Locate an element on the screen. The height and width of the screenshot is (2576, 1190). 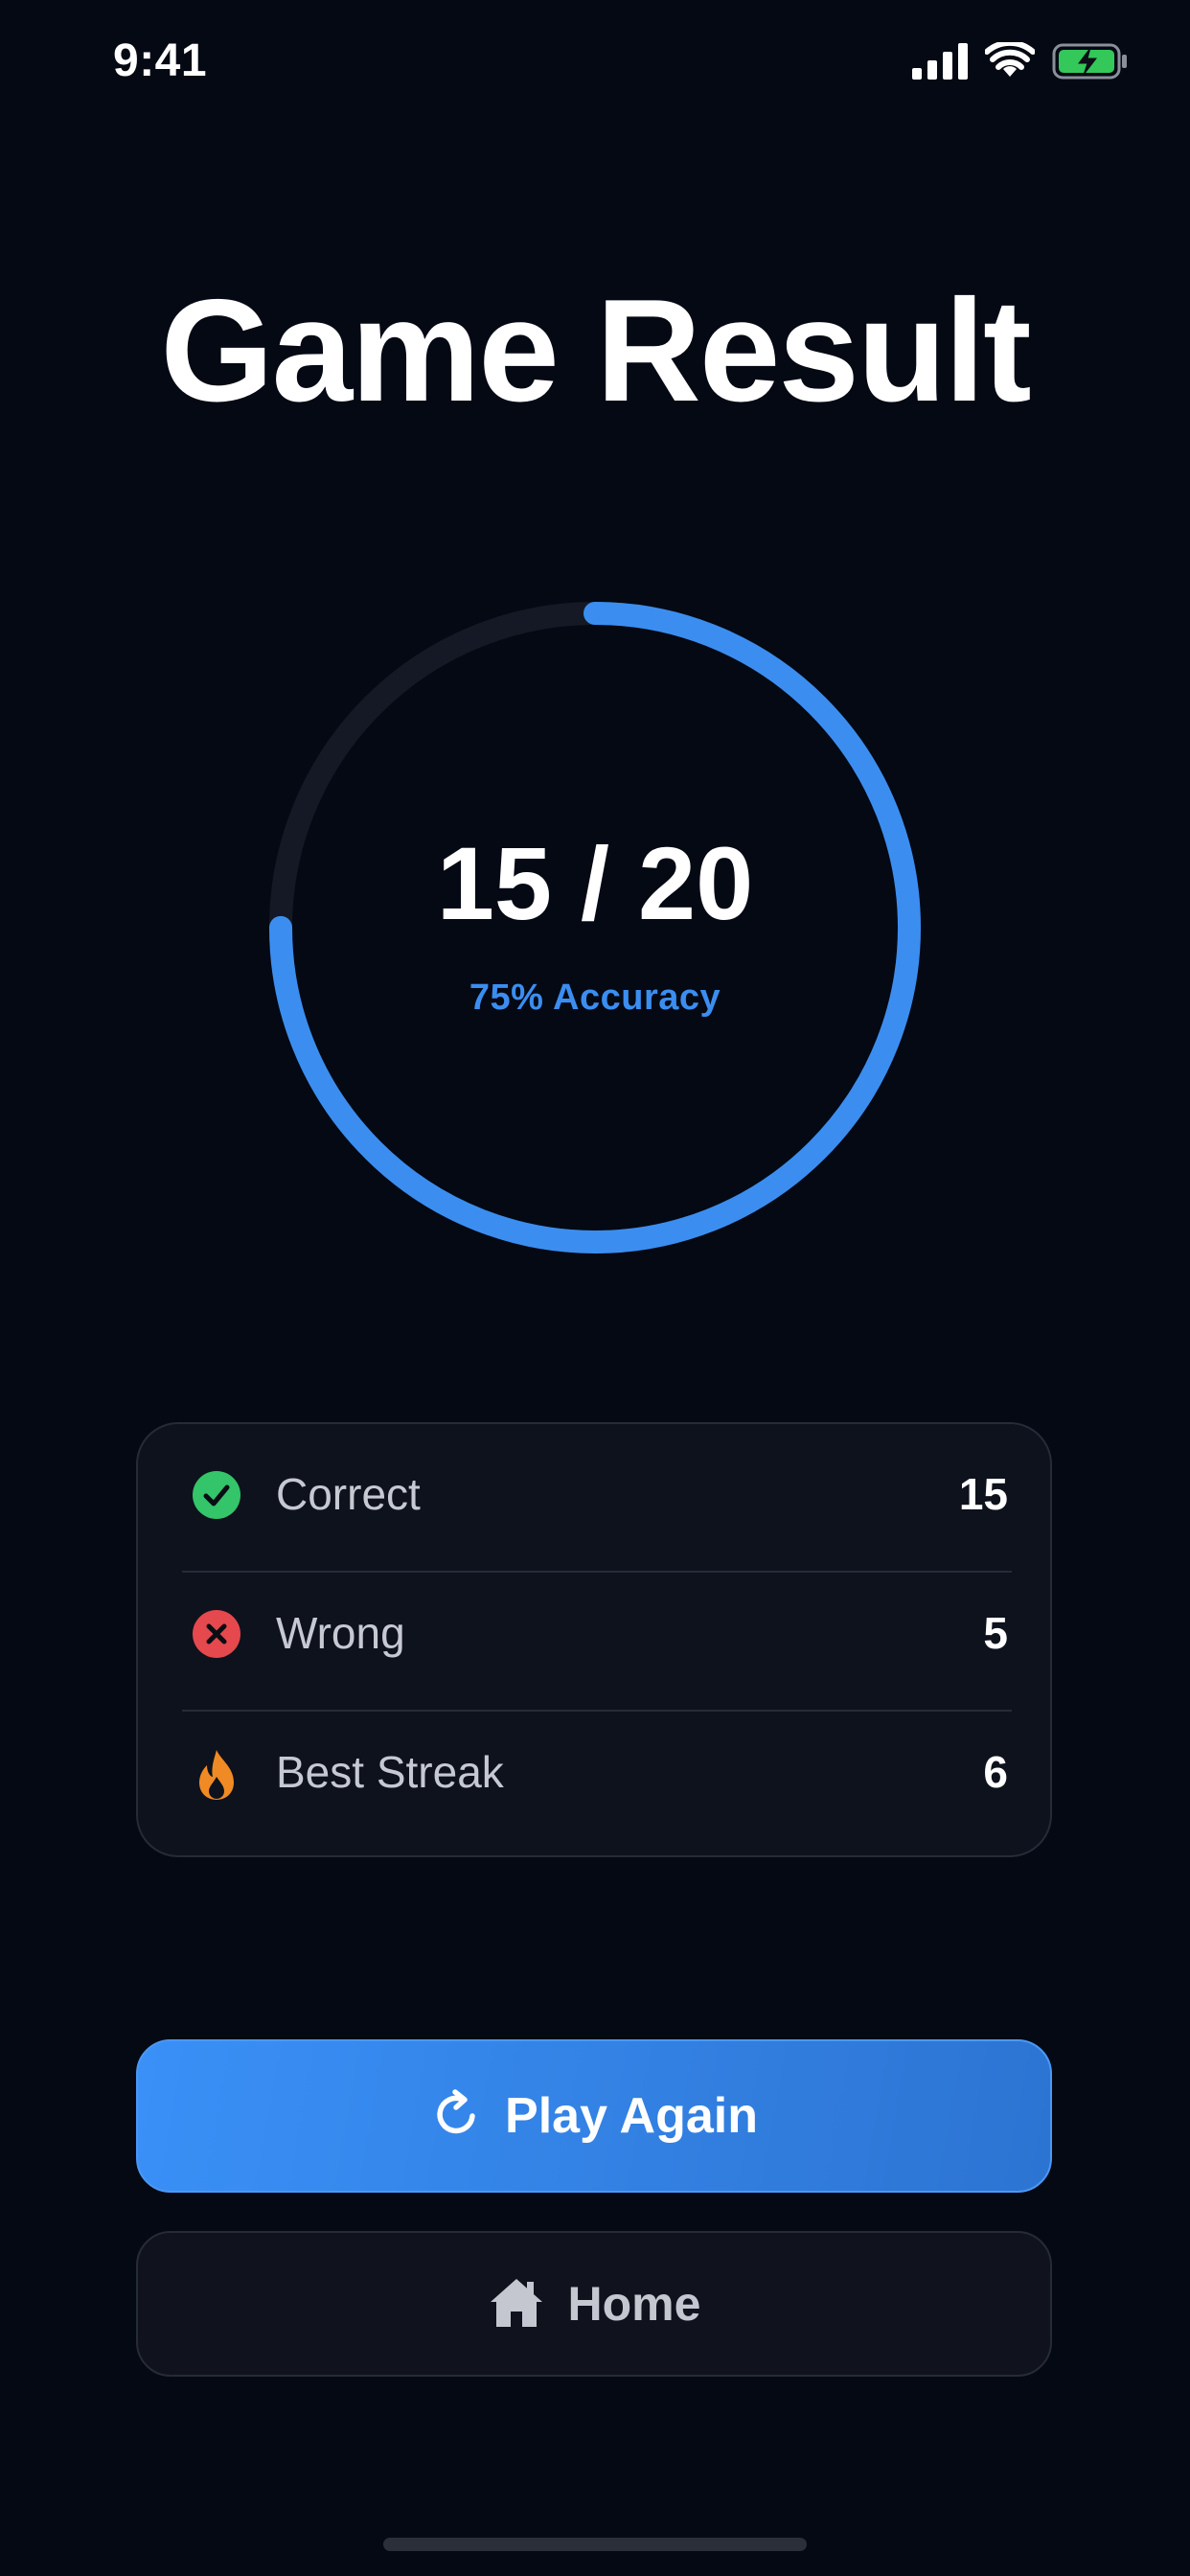
status-time: 9:41 is located at coordinates (160, 60).